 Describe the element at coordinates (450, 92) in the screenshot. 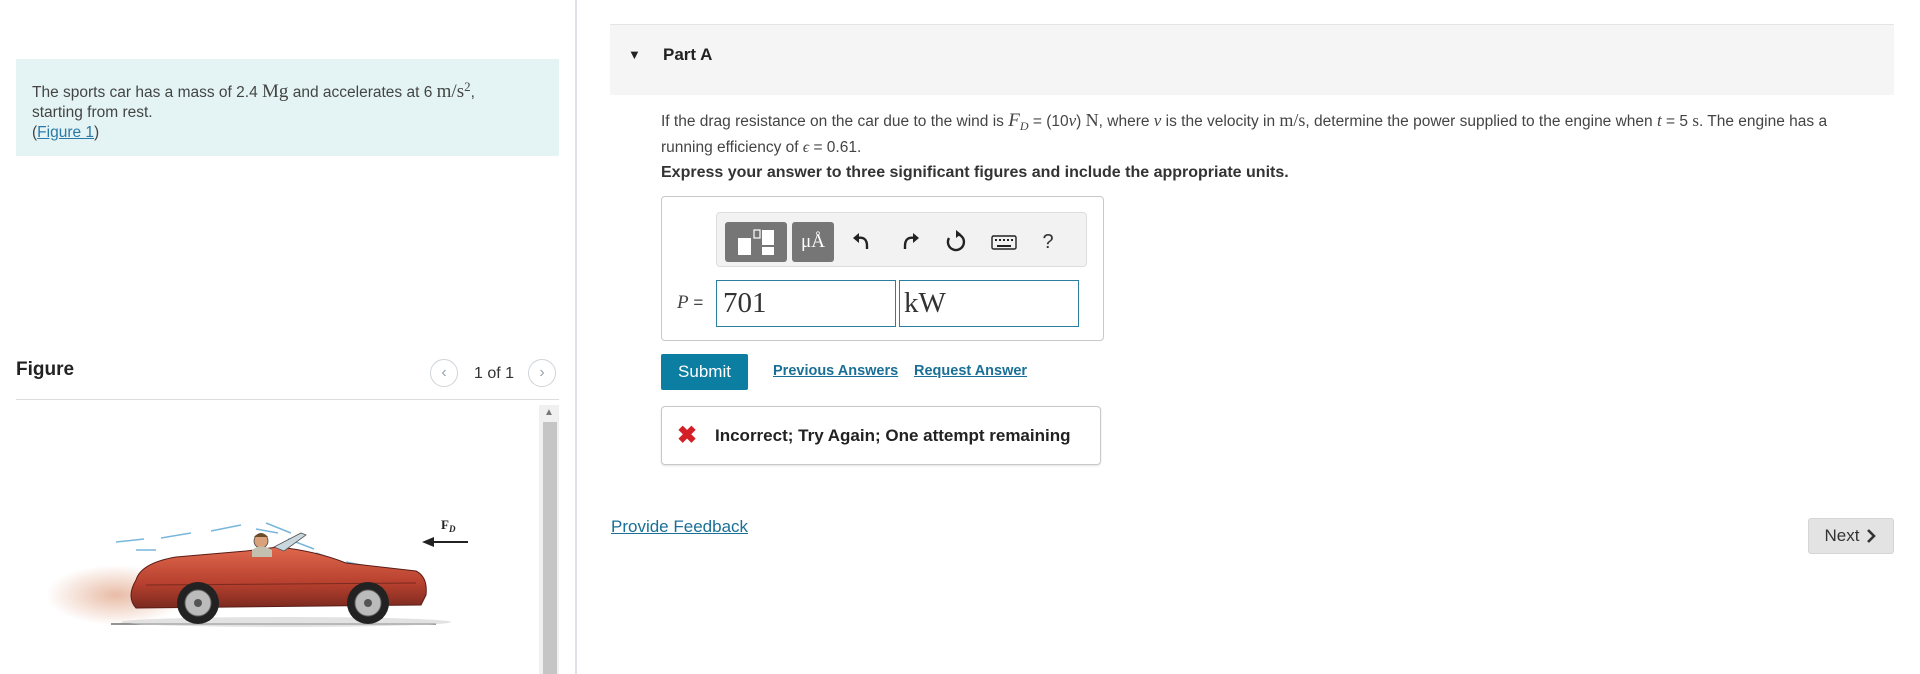

I see `accel-unit: m/s` at that location.